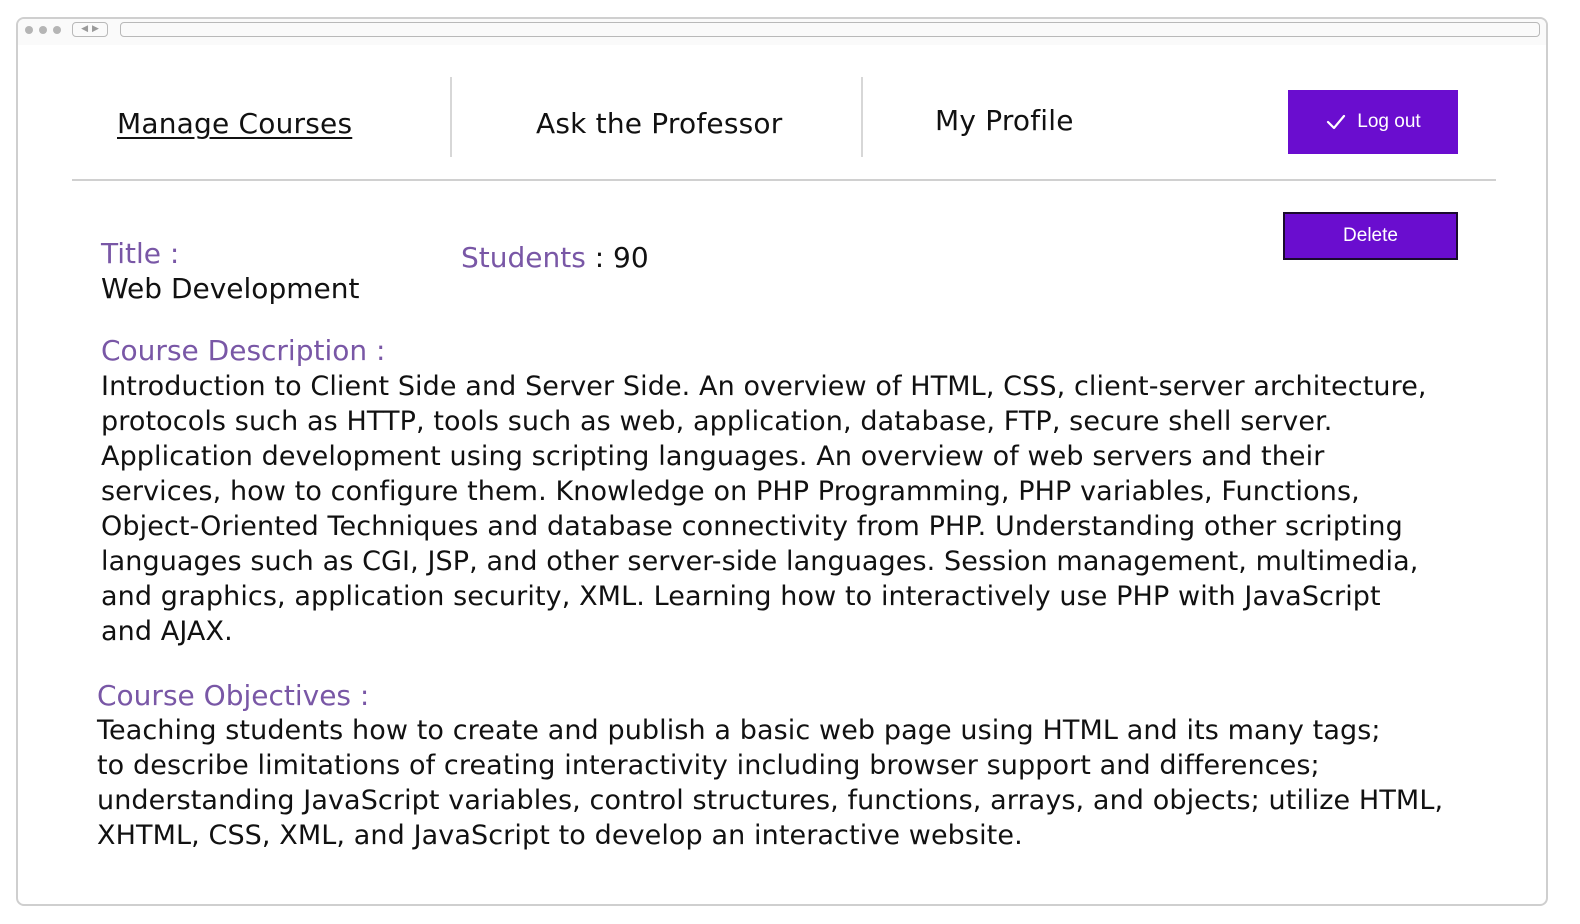  I want to click on header-divider, so click(784, 180).